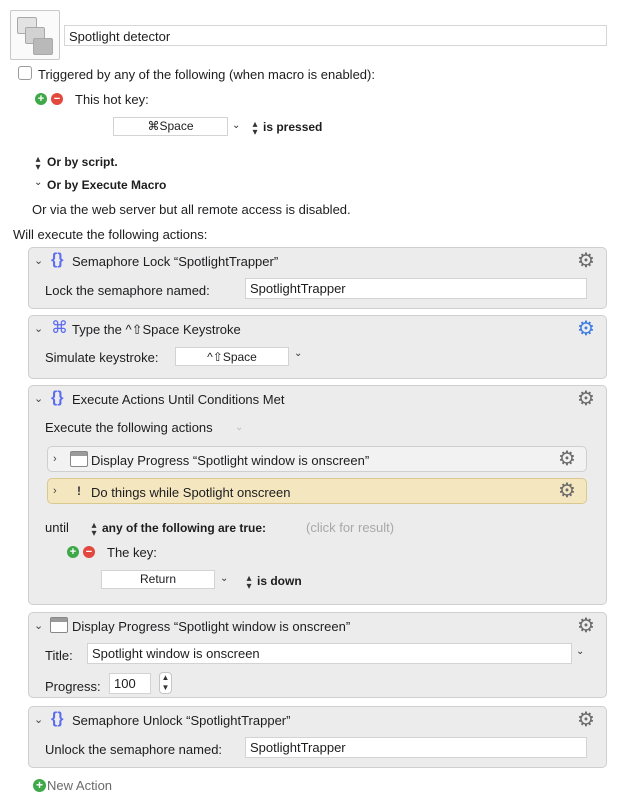 The height and width of the screenshot is (802, 617). Describe the element at coordinates (178, 399) in the screenshot. I see `action-title: Execute Actions Until Conditions Met` at that location.